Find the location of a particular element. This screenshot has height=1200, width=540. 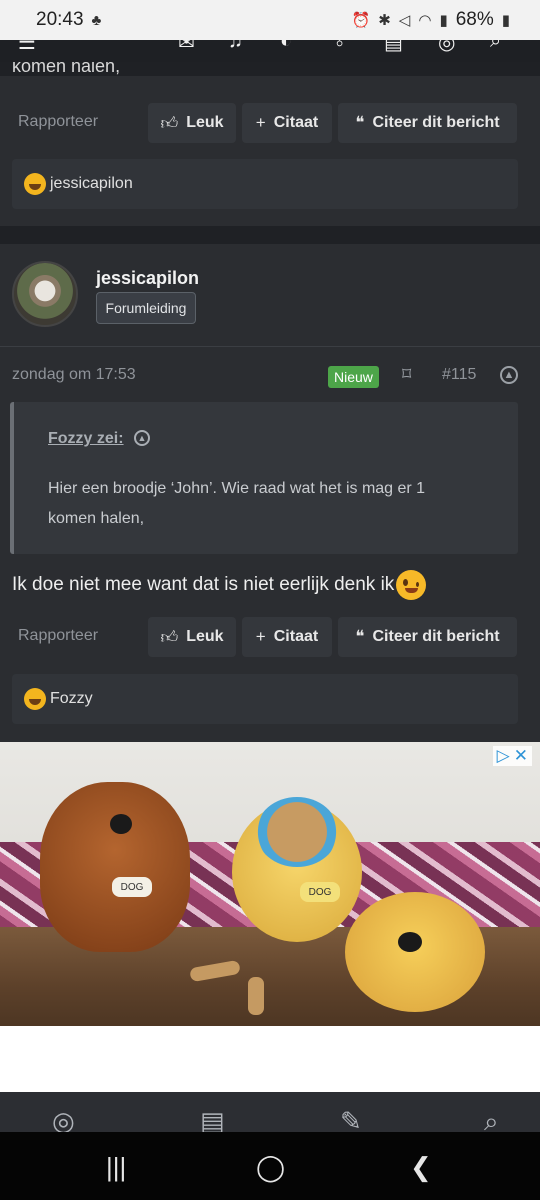

post-number: #115 is located at coordinates (459, 375).